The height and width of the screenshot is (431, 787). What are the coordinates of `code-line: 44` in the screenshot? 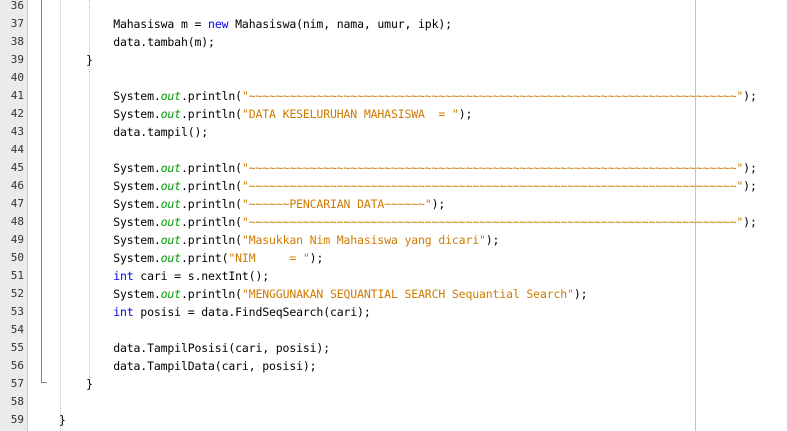 It's located at (393, 150).